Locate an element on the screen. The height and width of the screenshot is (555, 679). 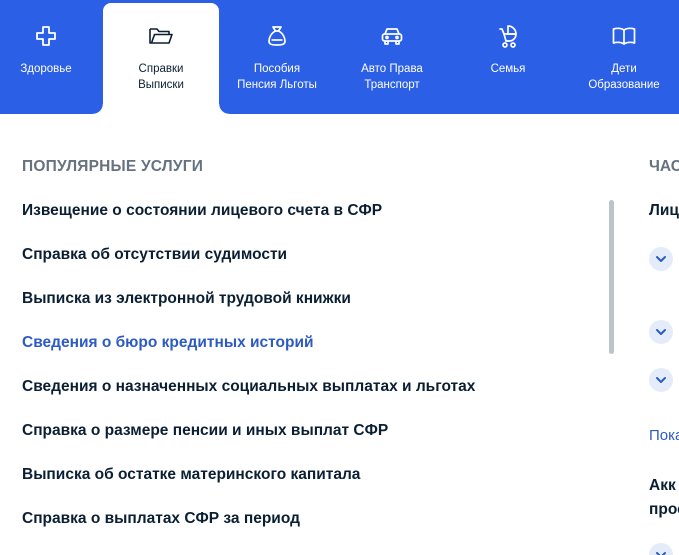
tab-family-label: Семья is located at coordinates (508, 69).